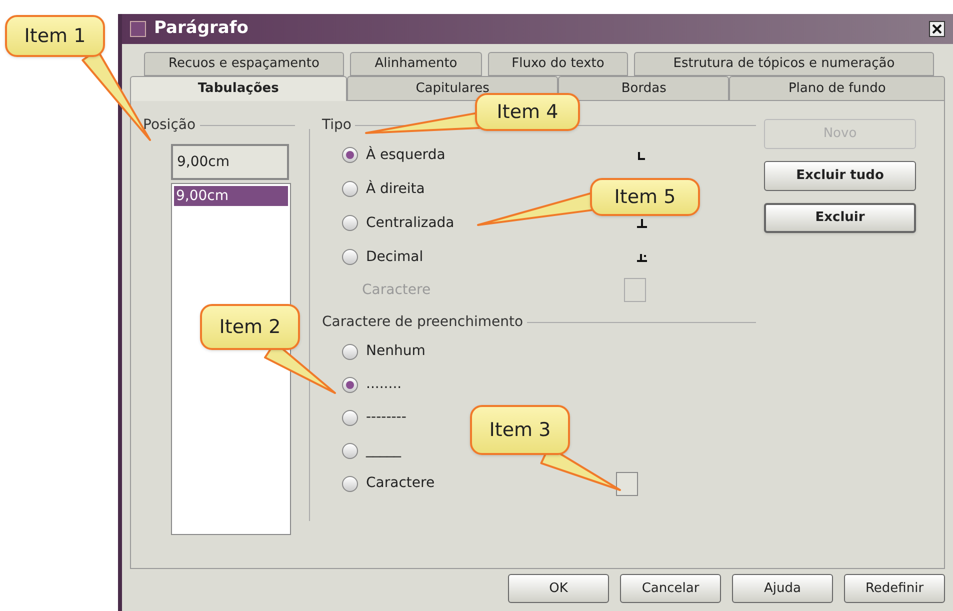 This screenshot has width=953, height=611. I want to click on side-button: Excluir, so click(840, 218).